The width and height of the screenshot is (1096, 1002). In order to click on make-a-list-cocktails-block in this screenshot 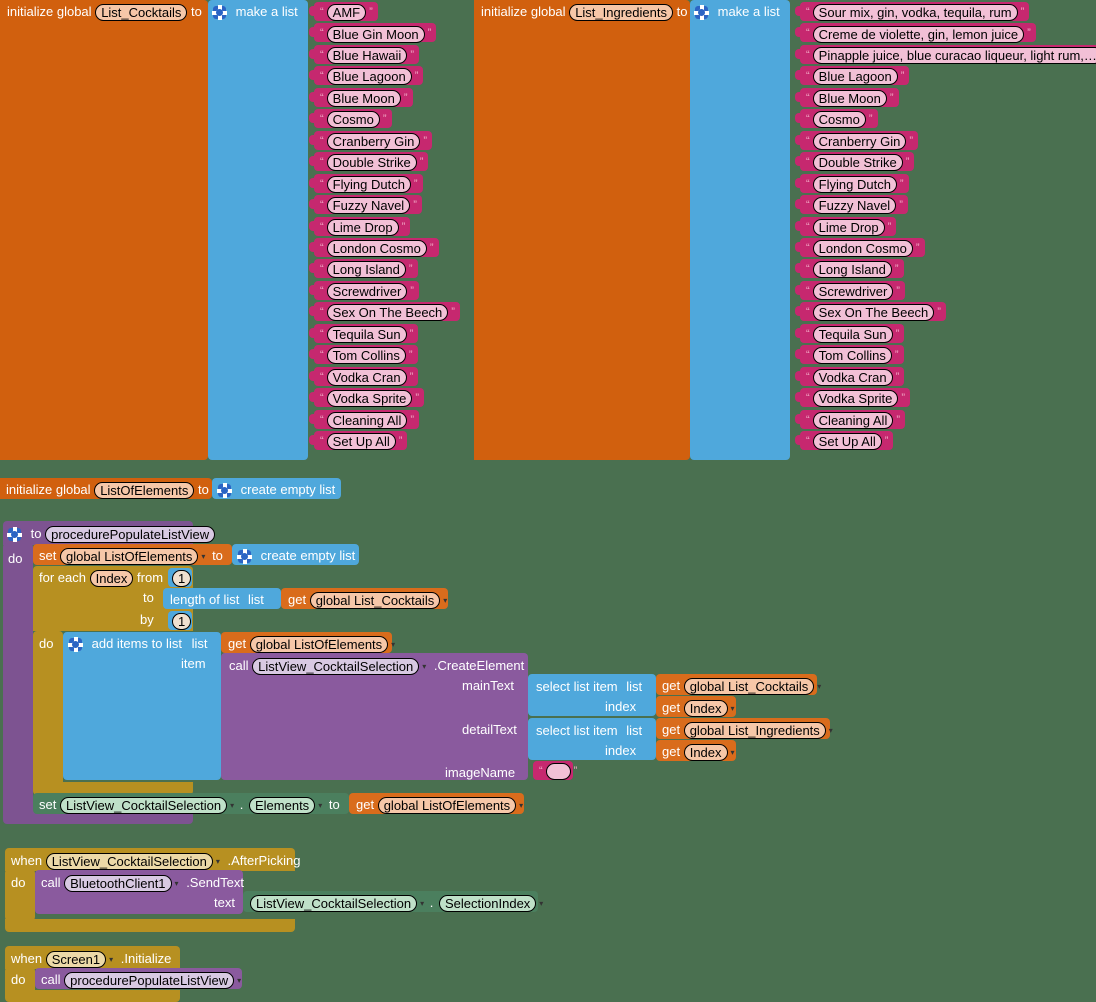, I will do `click(258, 230)`.